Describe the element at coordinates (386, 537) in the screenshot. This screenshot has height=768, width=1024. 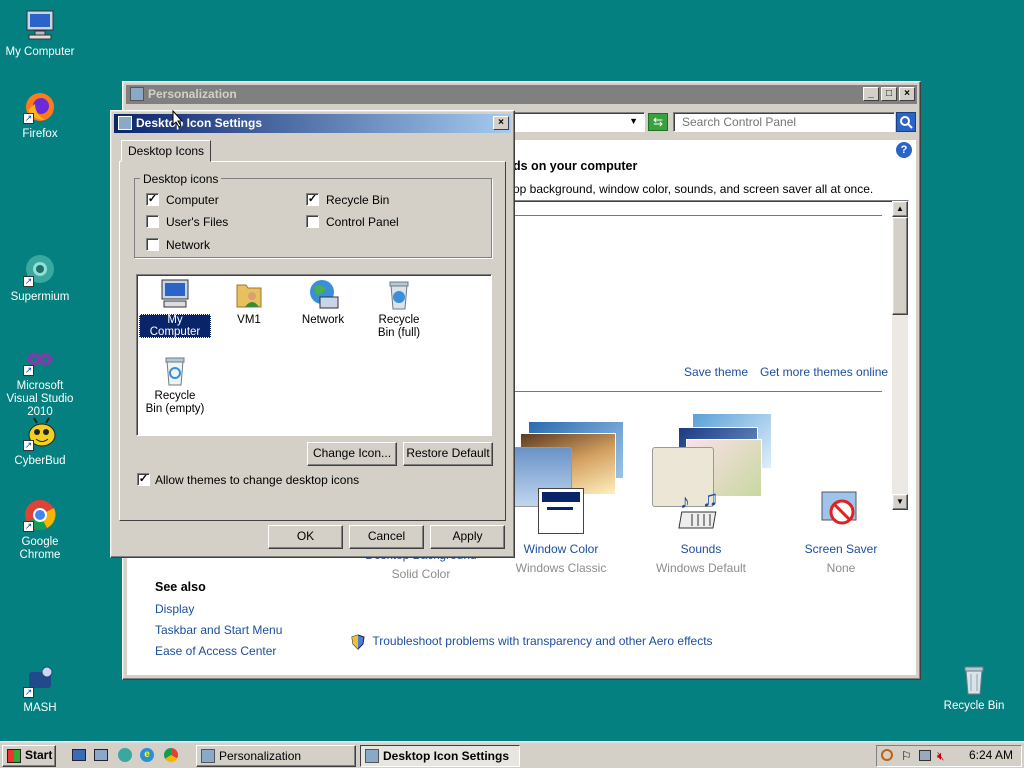
I see `cancel-button: Cancel` at that location.